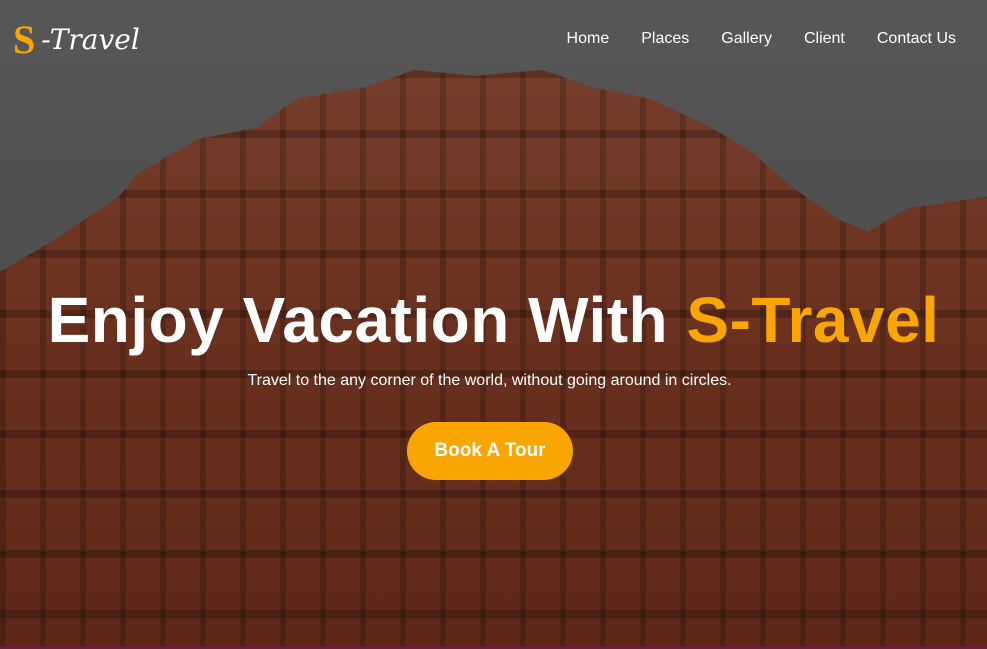  What do you see at coordinates (665, 39) in the screenshot?
I see `nav-places: Places` at bounding box center [665, 39].